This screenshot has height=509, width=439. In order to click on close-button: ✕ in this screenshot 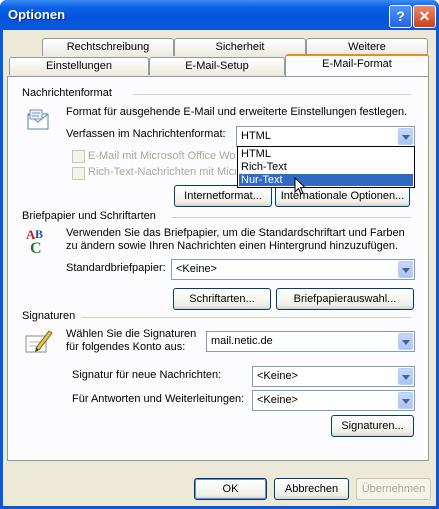, I will do `click(424, 16)`.